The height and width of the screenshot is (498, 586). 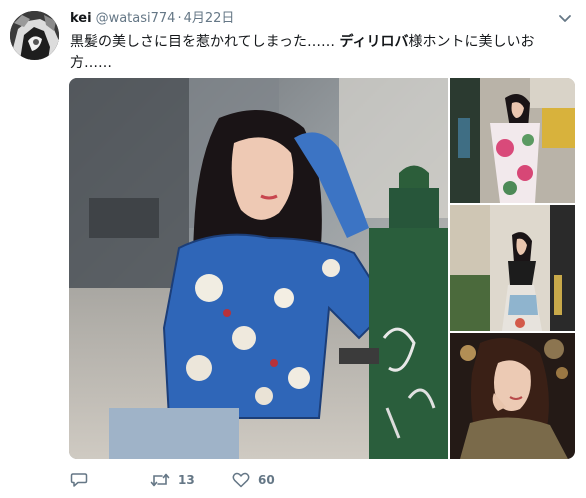 What do you see at coordinates (186, 480) in the screenshot?
I see `retweet-count: 13` at bounding box center [186, 480].